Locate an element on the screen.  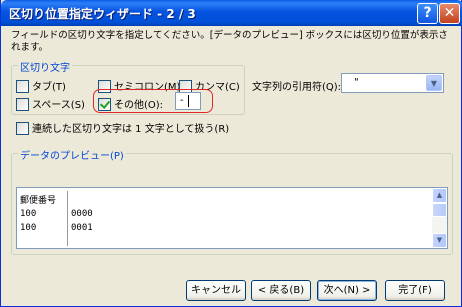
text-qualifier-value: " is located at coordinates (356, 82).